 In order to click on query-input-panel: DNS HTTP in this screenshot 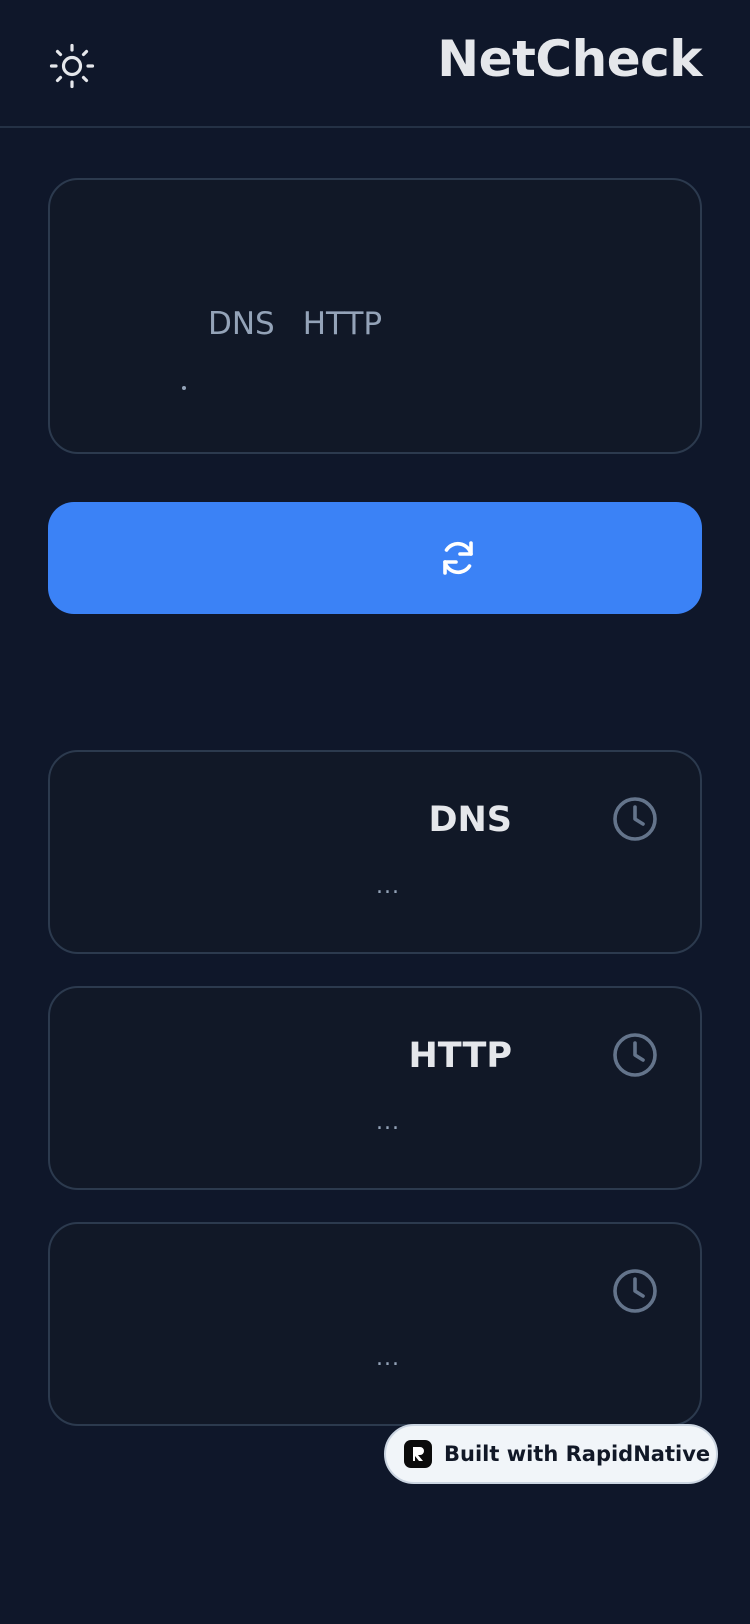, I will do `click(375, 316)`.